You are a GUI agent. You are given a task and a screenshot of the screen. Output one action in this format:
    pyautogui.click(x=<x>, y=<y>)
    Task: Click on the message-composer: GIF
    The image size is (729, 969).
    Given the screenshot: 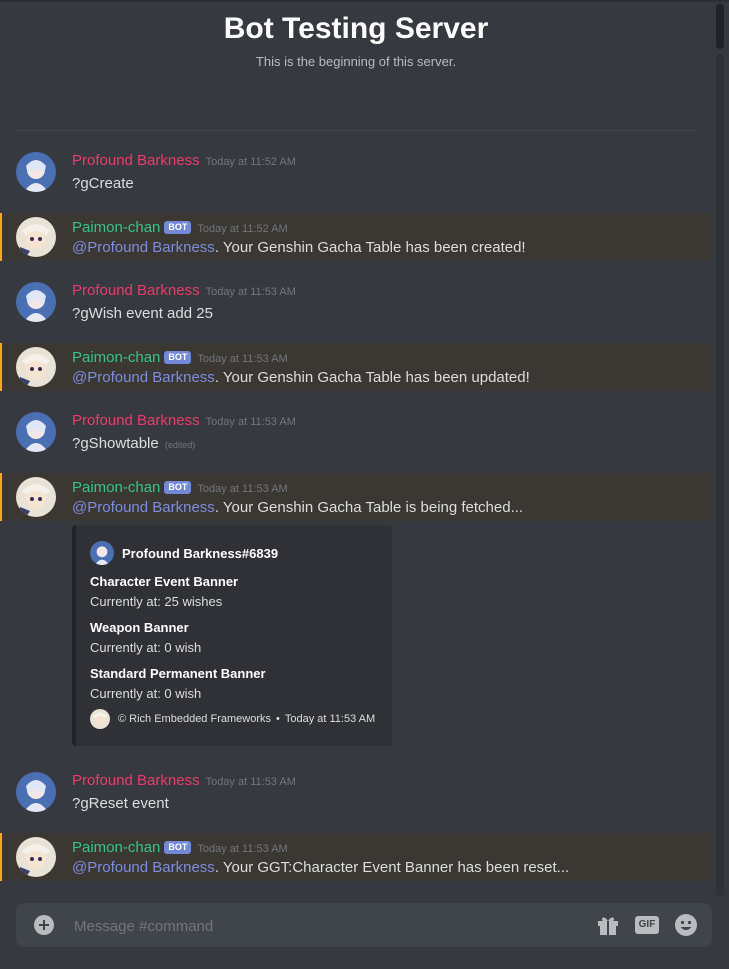 What is the action you would take?
    pyautogui.click(x=364, y=926)
    